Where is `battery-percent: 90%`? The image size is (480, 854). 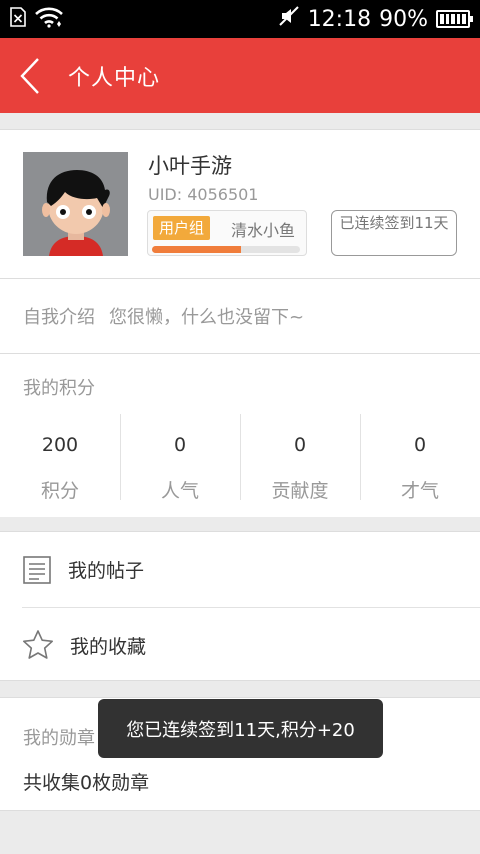
battery-percent: 90% is located at coordinates (403, 19).